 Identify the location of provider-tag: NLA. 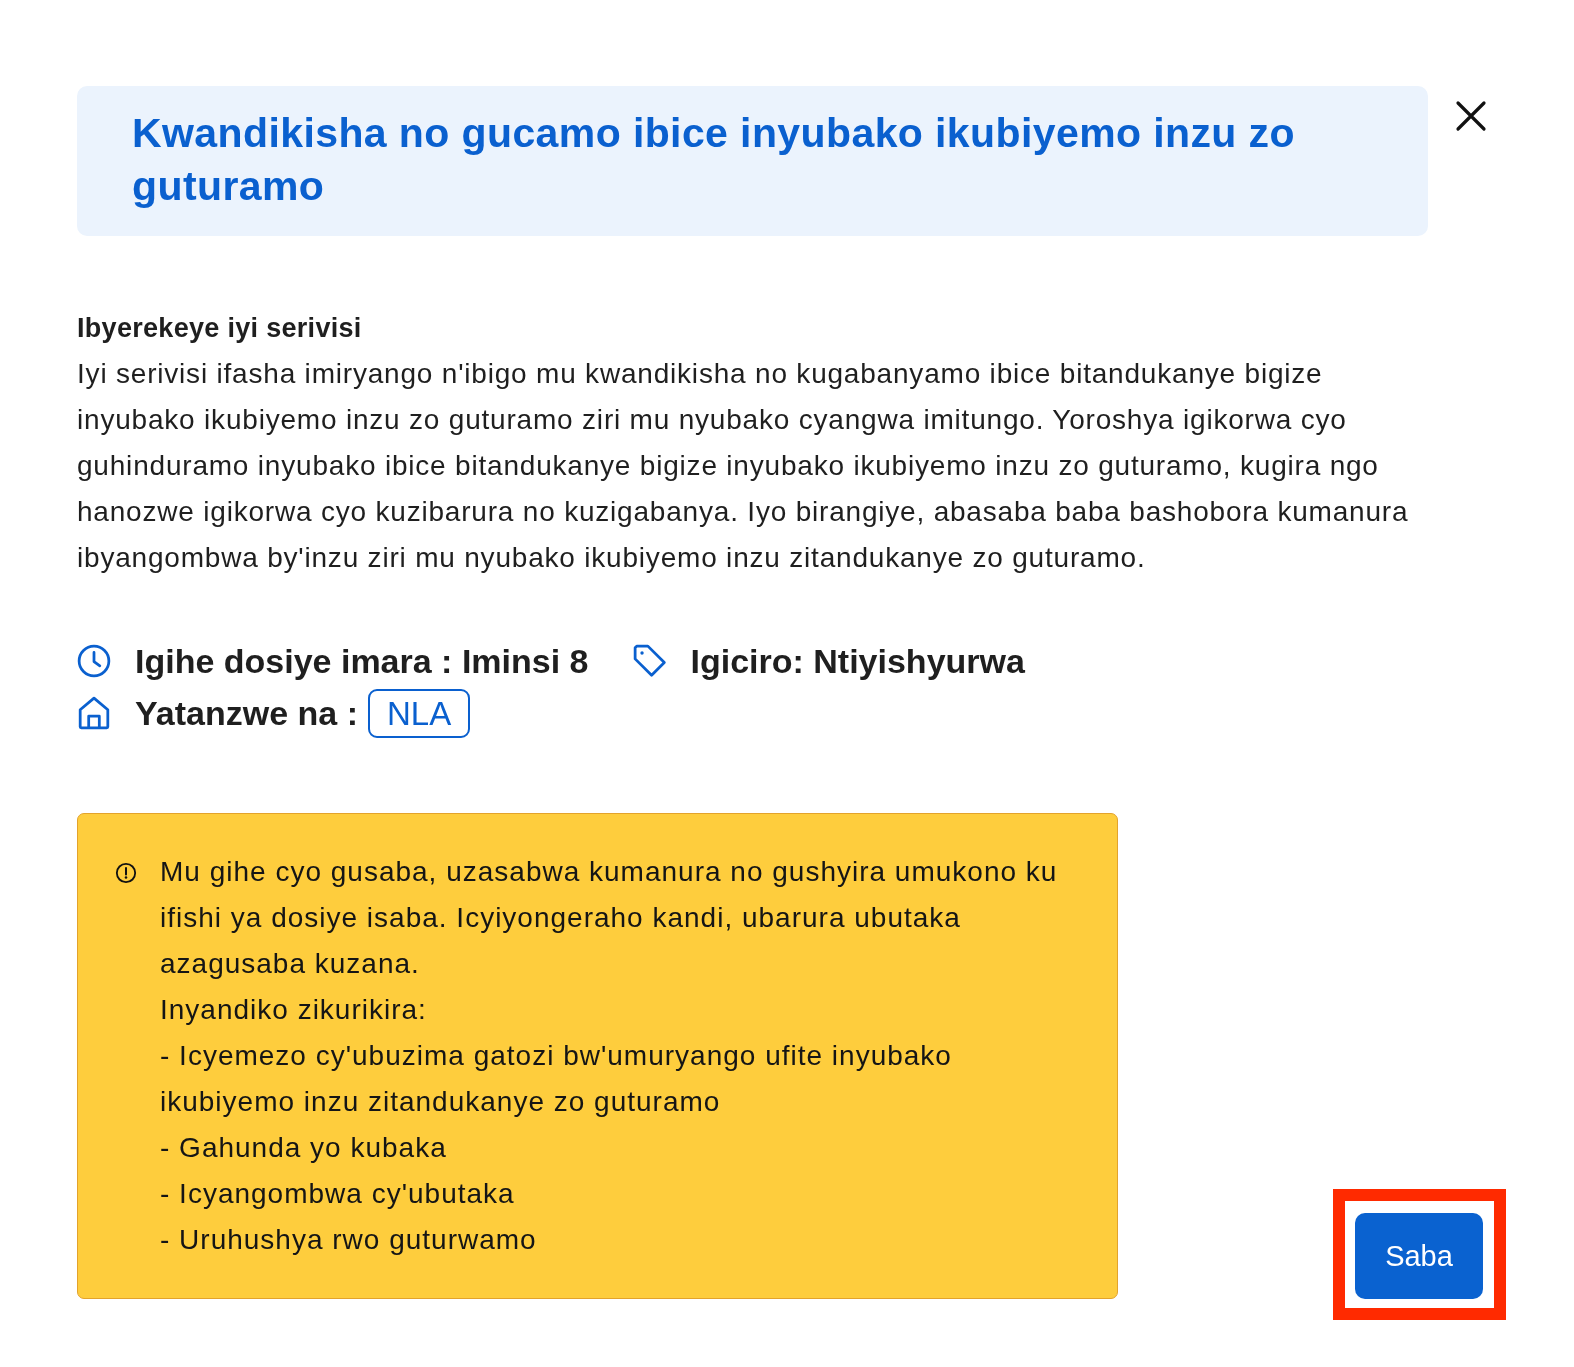
(419, 713).